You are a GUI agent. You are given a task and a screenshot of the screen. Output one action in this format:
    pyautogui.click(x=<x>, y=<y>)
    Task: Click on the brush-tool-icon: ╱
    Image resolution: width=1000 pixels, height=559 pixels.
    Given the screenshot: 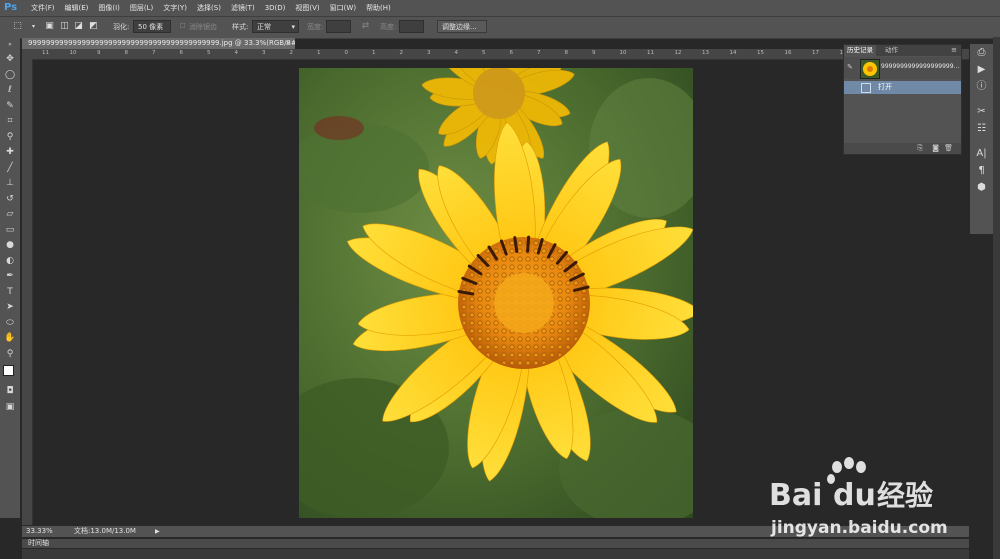 What is the action you would take?
    pyautogui.click(x=10, y=169)
    